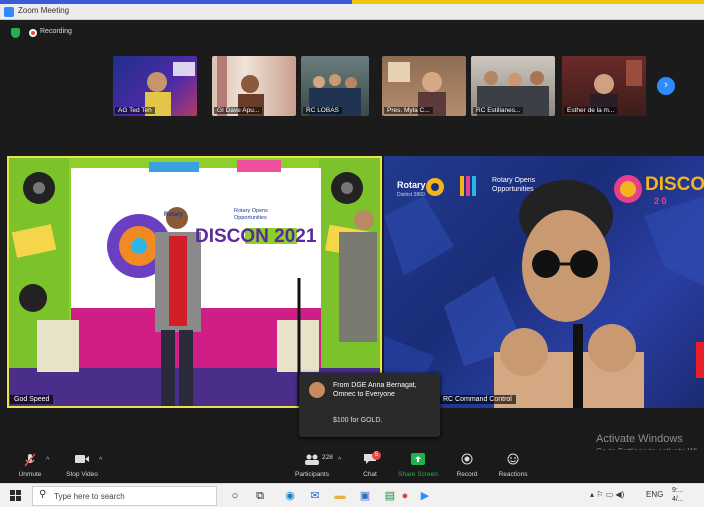  I want to click on chrome-icon: ●, so click(405, 496).